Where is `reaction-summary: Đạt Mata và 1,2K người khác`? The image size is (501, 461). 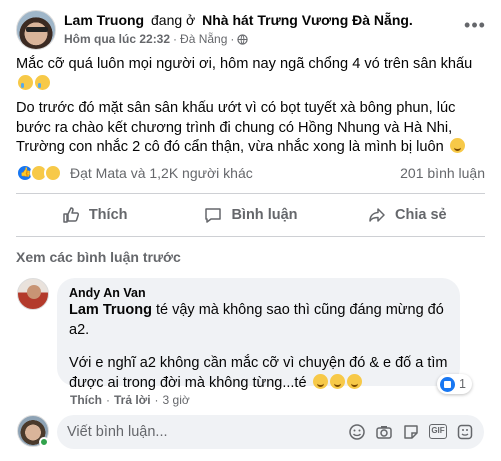
reaction-summary: Đạt Mata và 1,2K người khác is located at coordinates (161, 173).